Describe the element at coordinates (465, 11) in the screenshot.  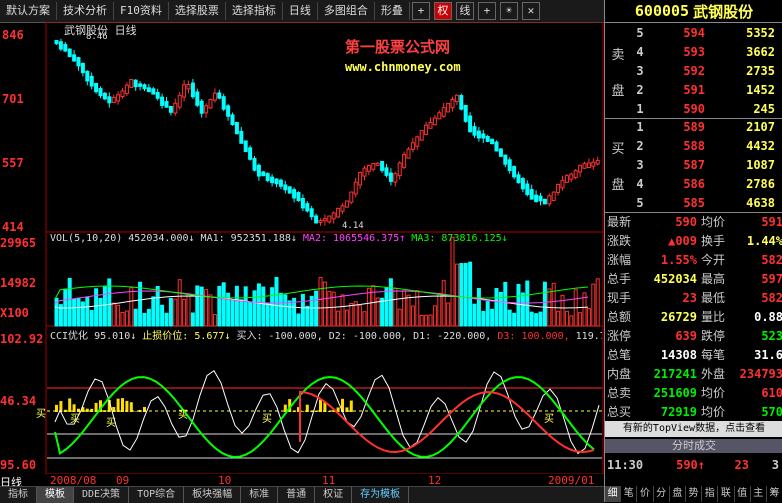
I see `xian-icon: 线` at that location.